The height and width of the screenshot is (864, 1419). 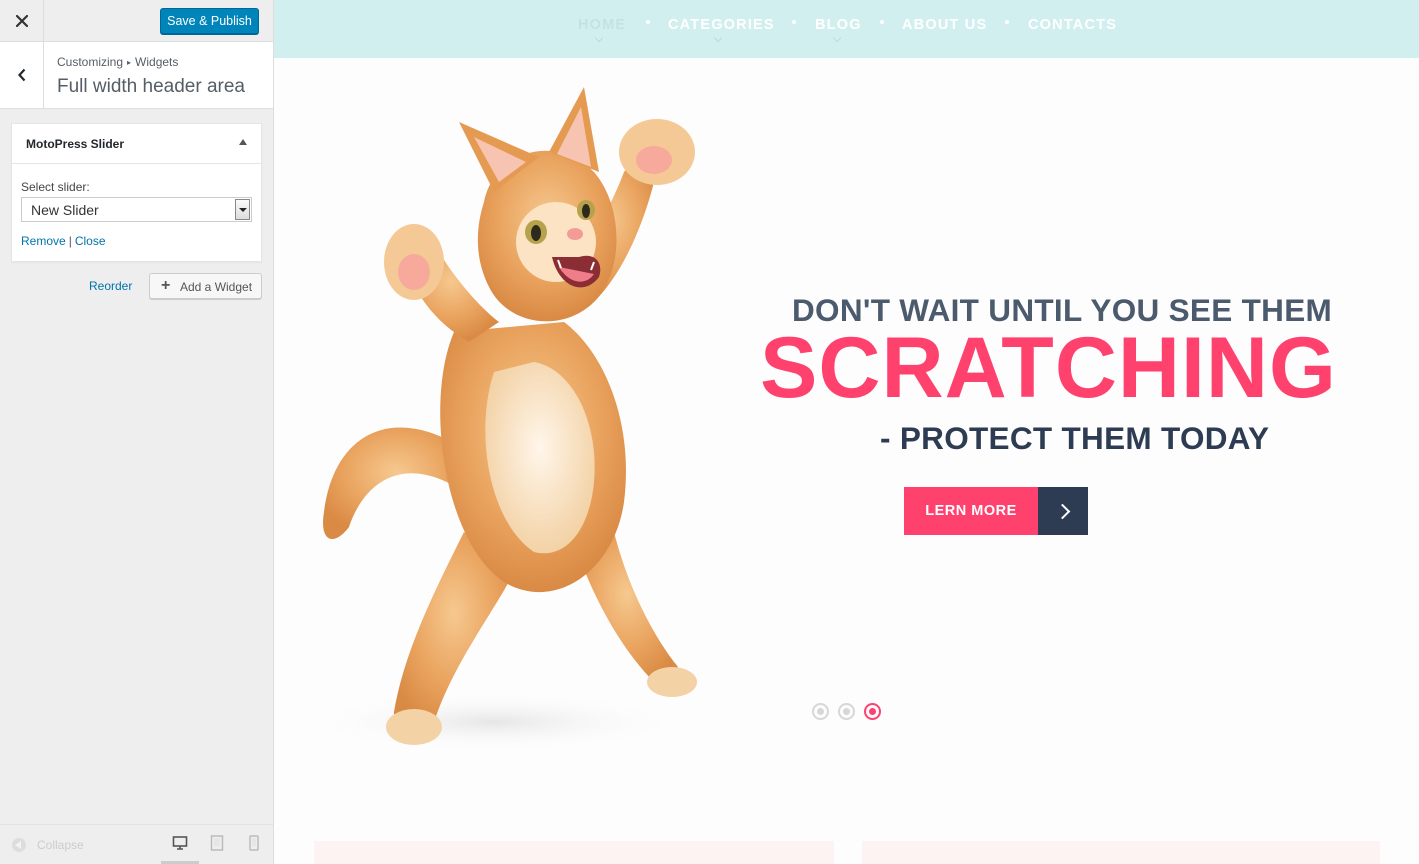 I want to click on select-slider-dropdown: New Slider, so click(x=136, y=209).